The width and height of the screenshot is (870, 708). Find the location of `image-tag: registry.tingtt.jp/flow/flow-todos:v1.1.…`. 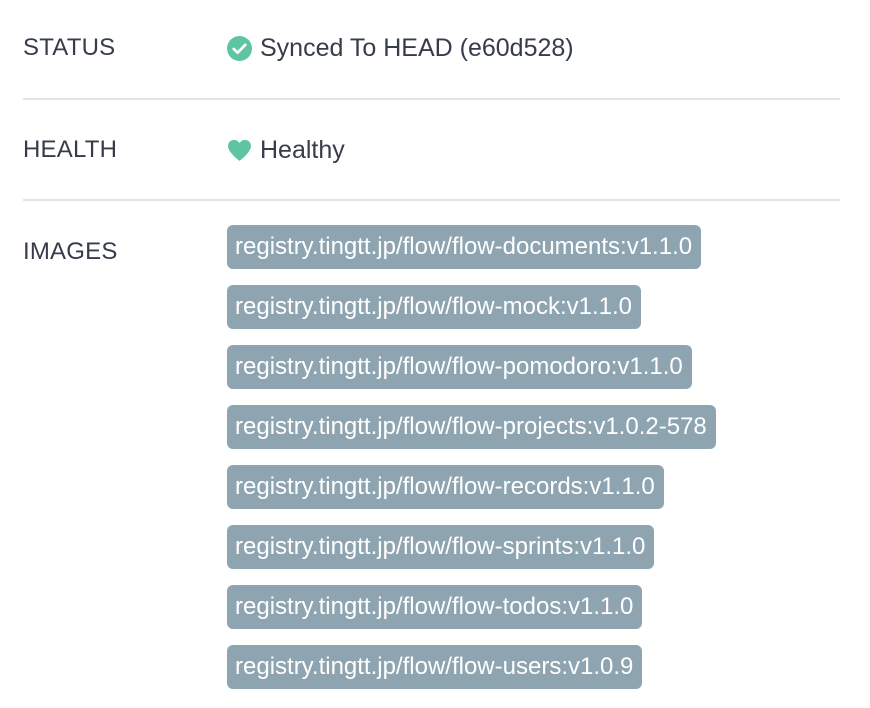

image-tag: registry.tingtt.jp/flow/flow-todos:v1.1.… is located at coordinates (435, 607).